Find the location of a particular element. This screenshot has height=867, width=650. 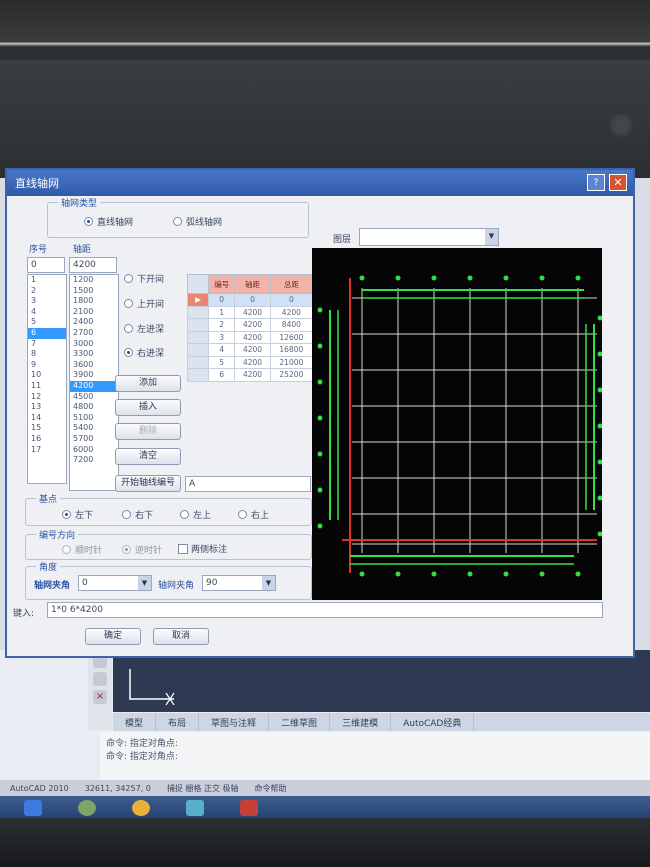

cad-tab: 三维建模 is located at coordinates (361, 722).